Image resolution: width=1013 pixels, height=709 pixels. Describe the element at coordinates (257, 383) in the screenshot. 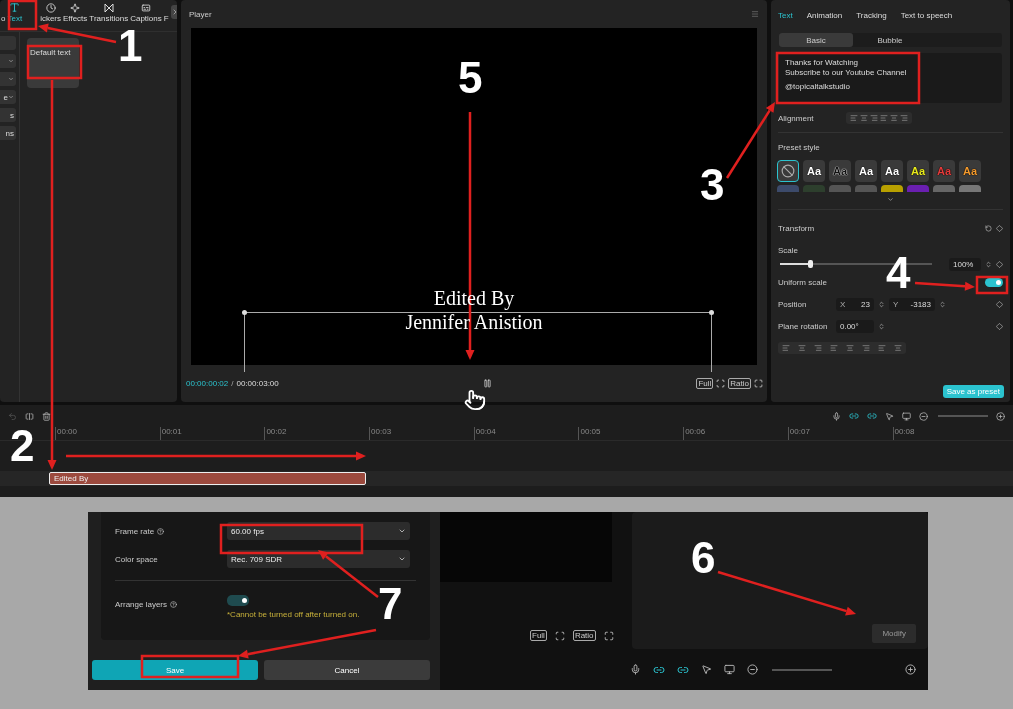

I see `total-time: 00:00:03:00` at that location.